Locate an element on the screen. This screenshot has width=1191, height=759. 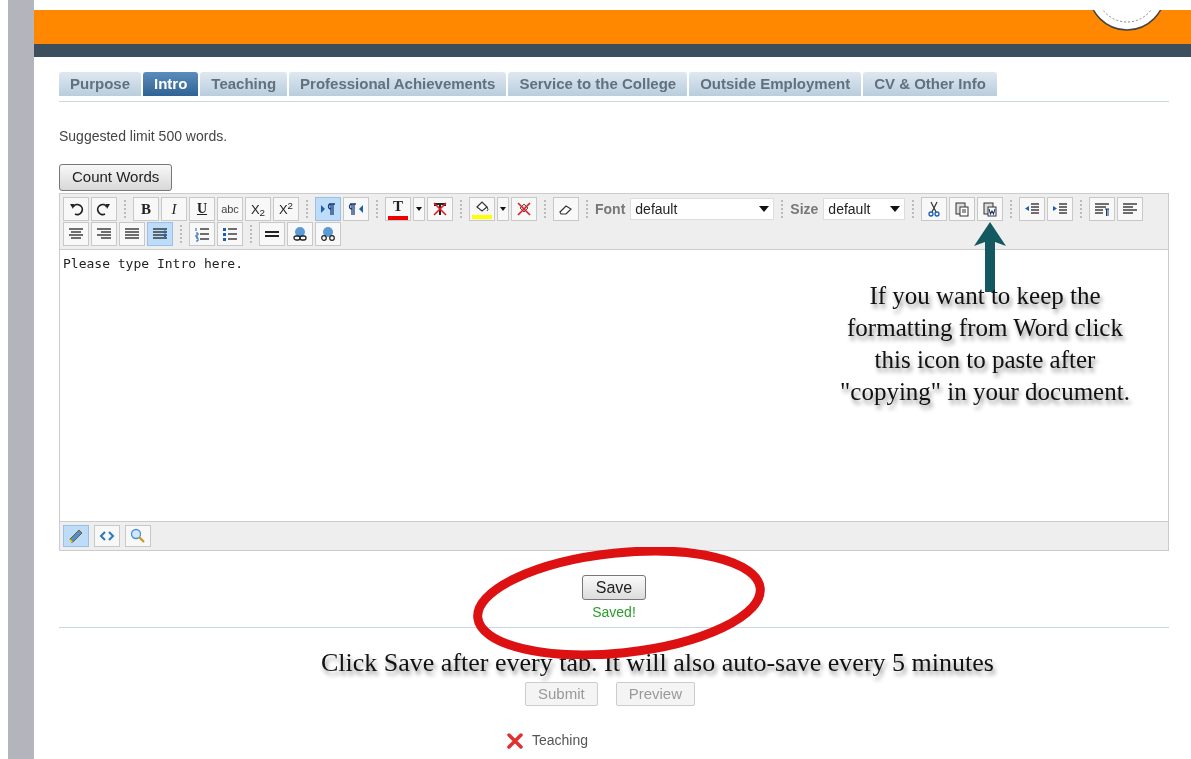
subscript-button: X$_{2}$ is located at coordinates (258, 209).